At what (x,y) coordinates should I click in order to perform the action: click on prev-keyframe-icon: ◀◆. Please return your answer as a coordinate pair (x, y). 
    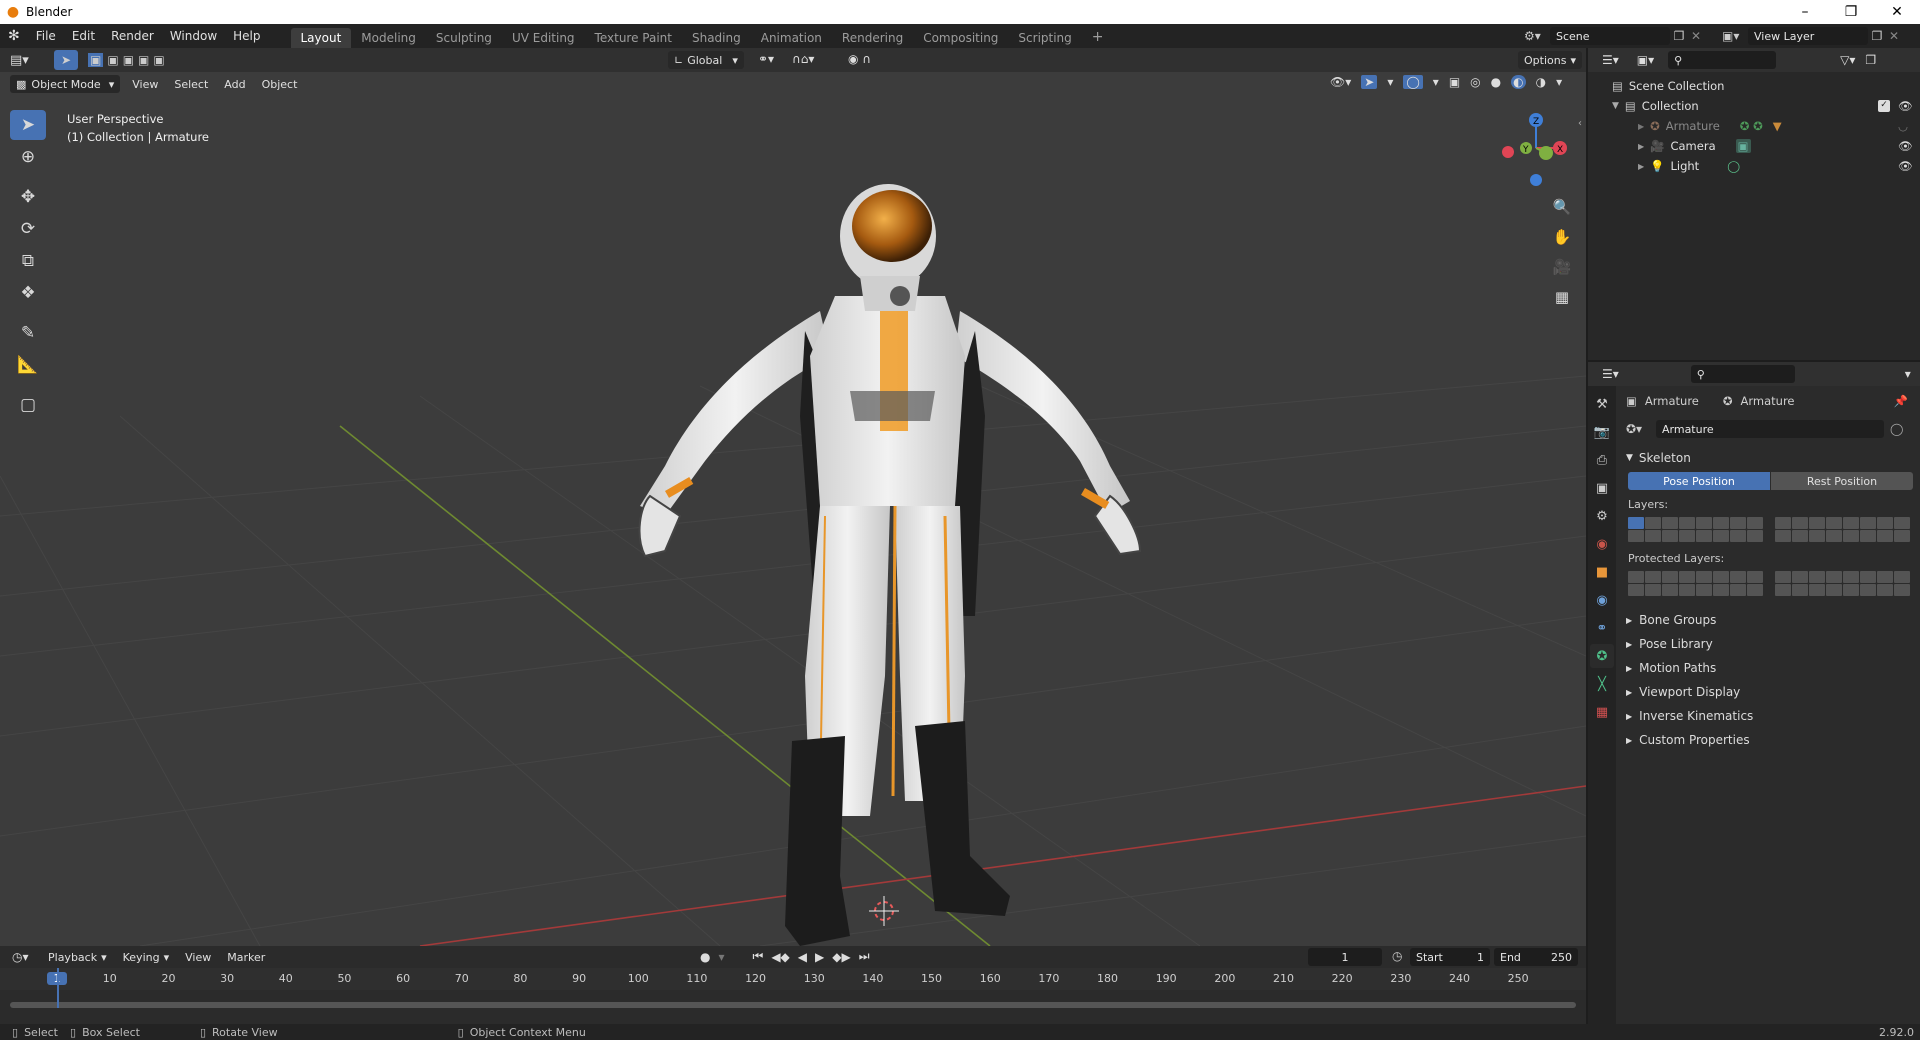
    Looking at the image, I should click on (780, 957).